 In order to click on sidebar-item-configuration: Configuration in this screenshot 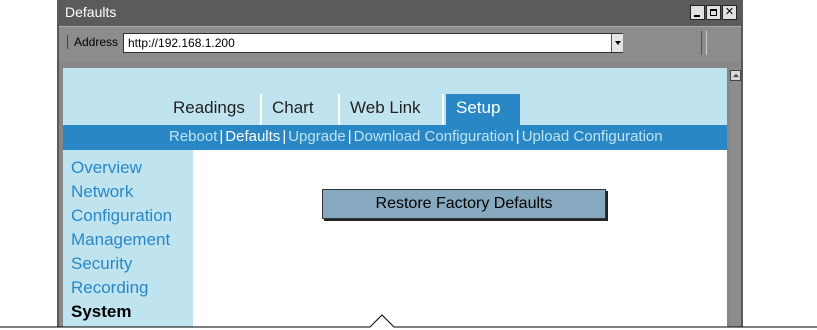, I will do `click(128, 216)`.